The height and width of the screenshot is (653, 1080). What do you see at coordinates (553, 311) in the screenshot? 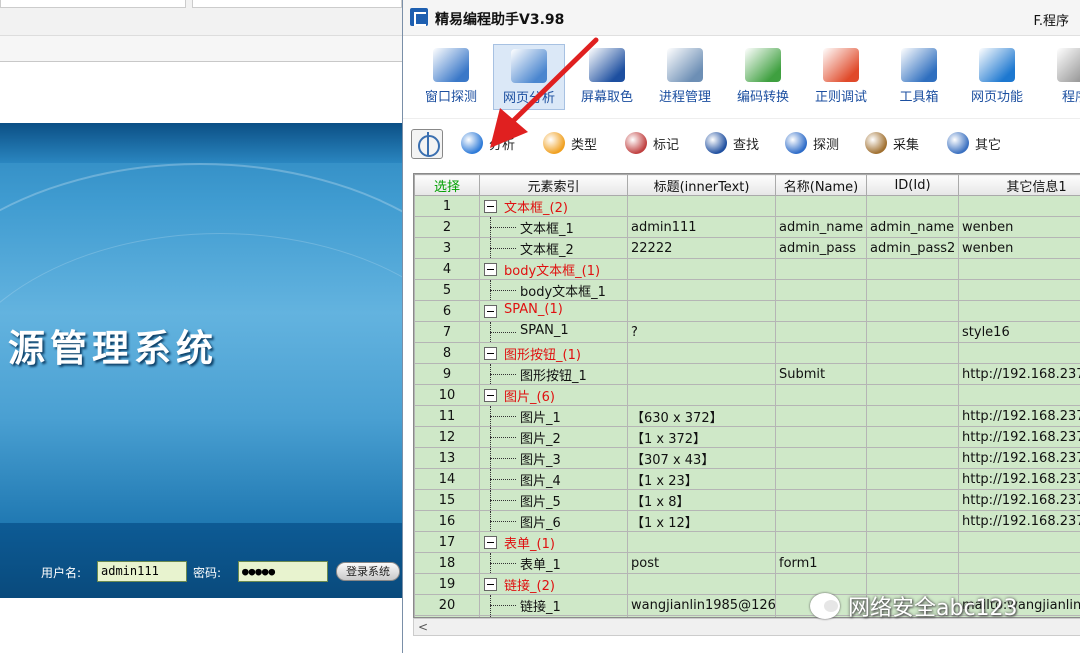
I see `element-index-cell: SPAN_(1)` at bounding box center [553, 311].